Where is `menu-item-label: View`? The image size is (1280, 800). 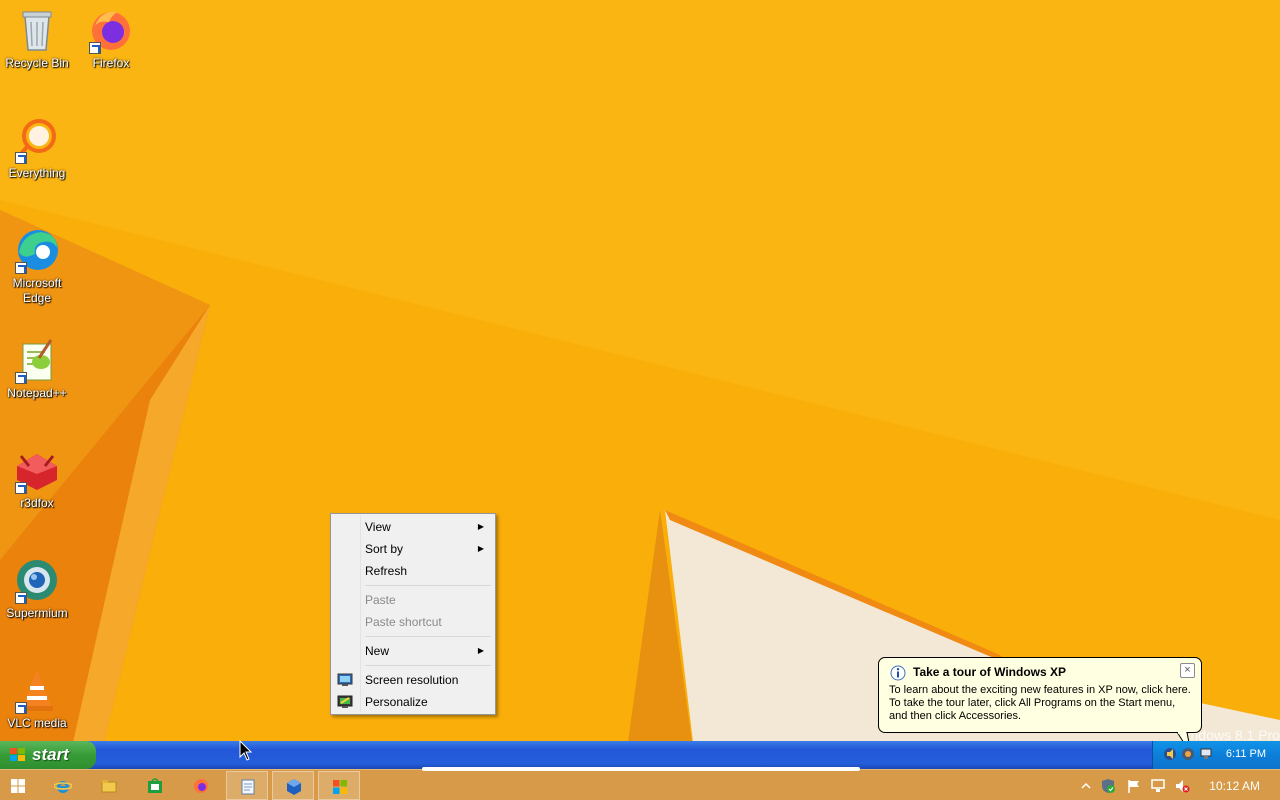 menu-item-label: View is located at coordinates (378, 527).